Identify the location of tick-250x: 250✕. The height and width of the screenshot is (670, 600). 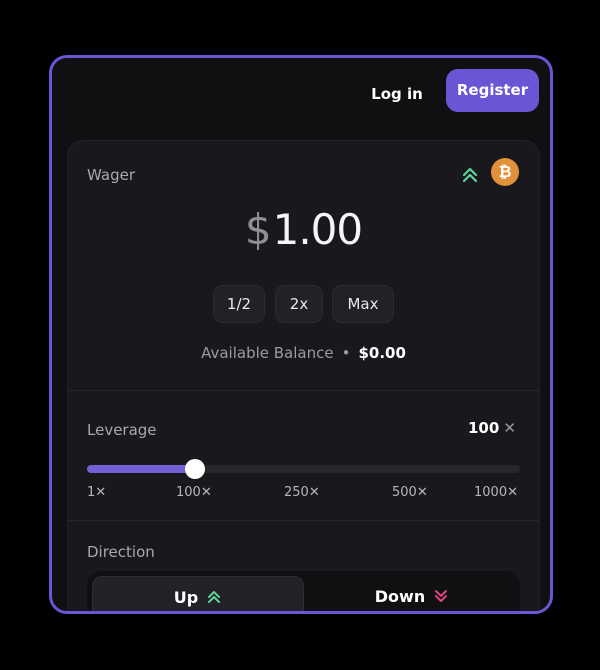
(302, 492).